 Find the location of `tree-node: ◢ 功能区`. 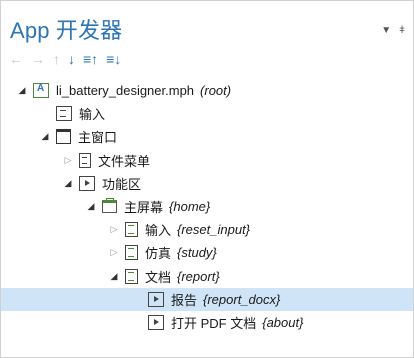

tree-node: ◢ 功能区 is located at coordinates (207, 183).